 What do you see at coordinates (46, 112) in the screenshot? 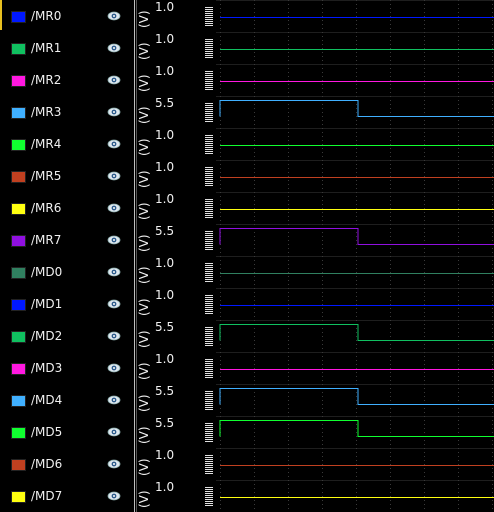
I see `signal-name: /MR3` at bounding box center [46, 112].